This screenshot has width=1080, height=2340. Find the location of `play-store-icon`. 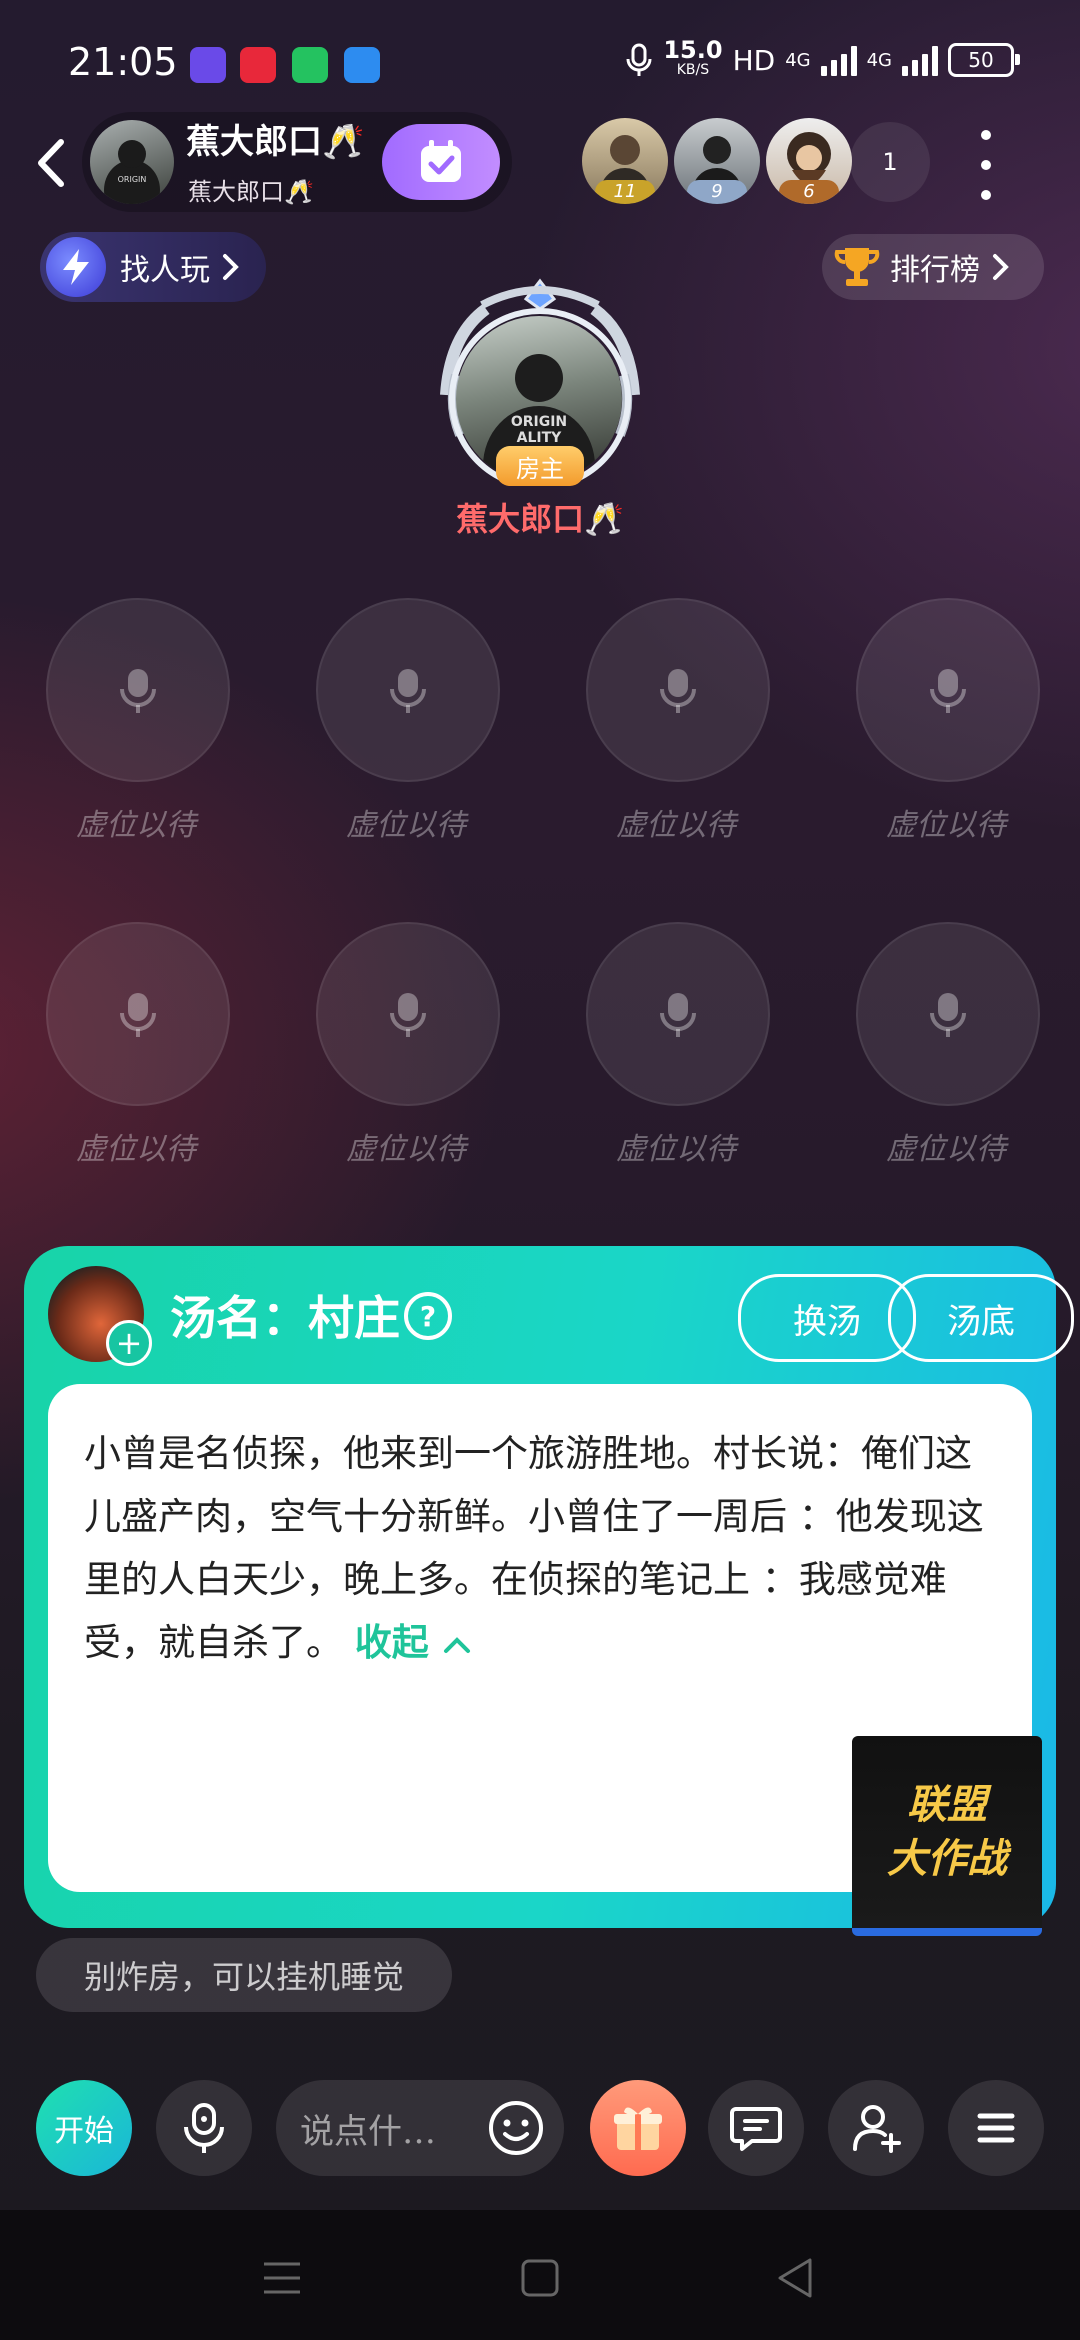

play-store-icon is located at coordinates (310, 65).